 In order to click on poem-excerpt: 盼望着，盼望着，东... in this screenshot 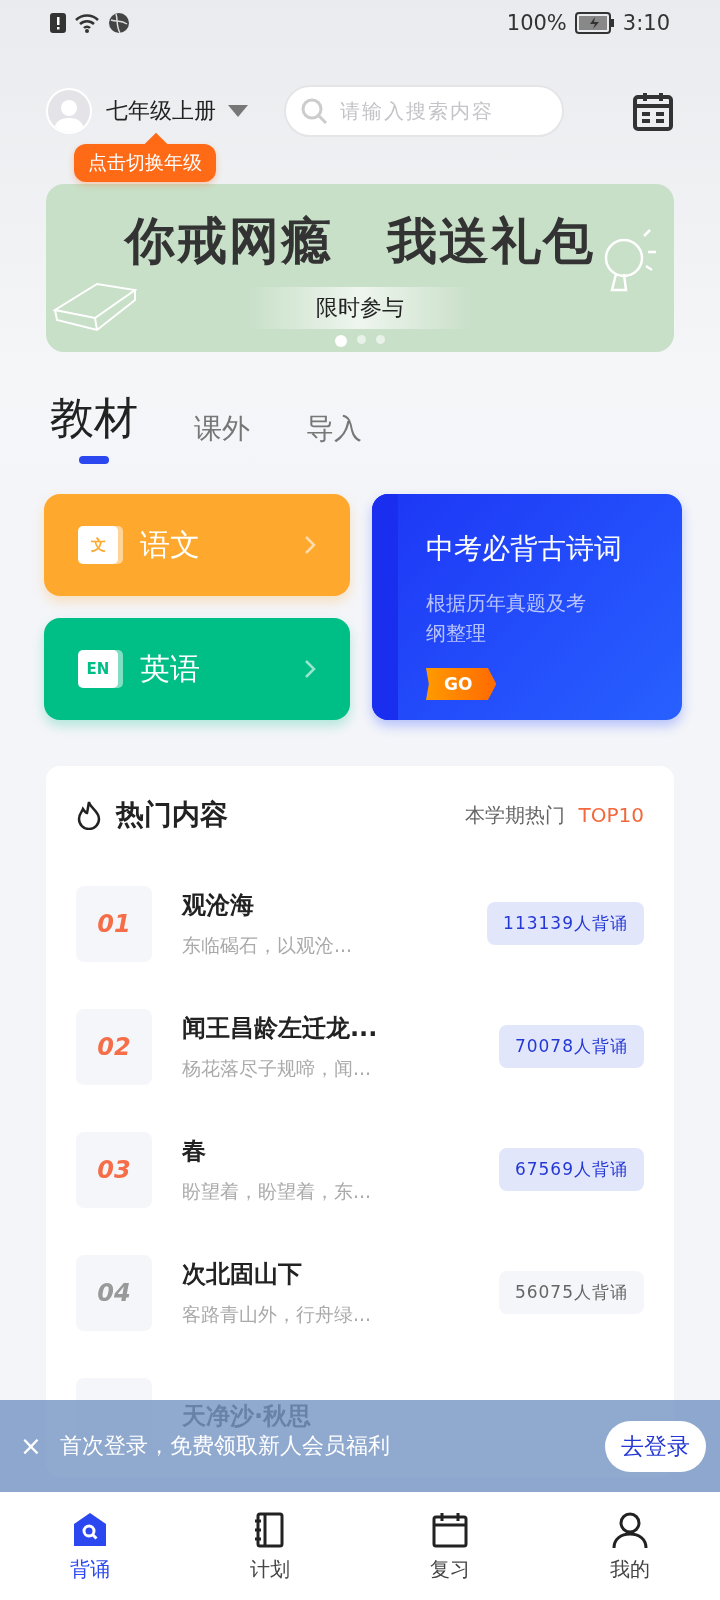, I will do `click(277, 1191)`.